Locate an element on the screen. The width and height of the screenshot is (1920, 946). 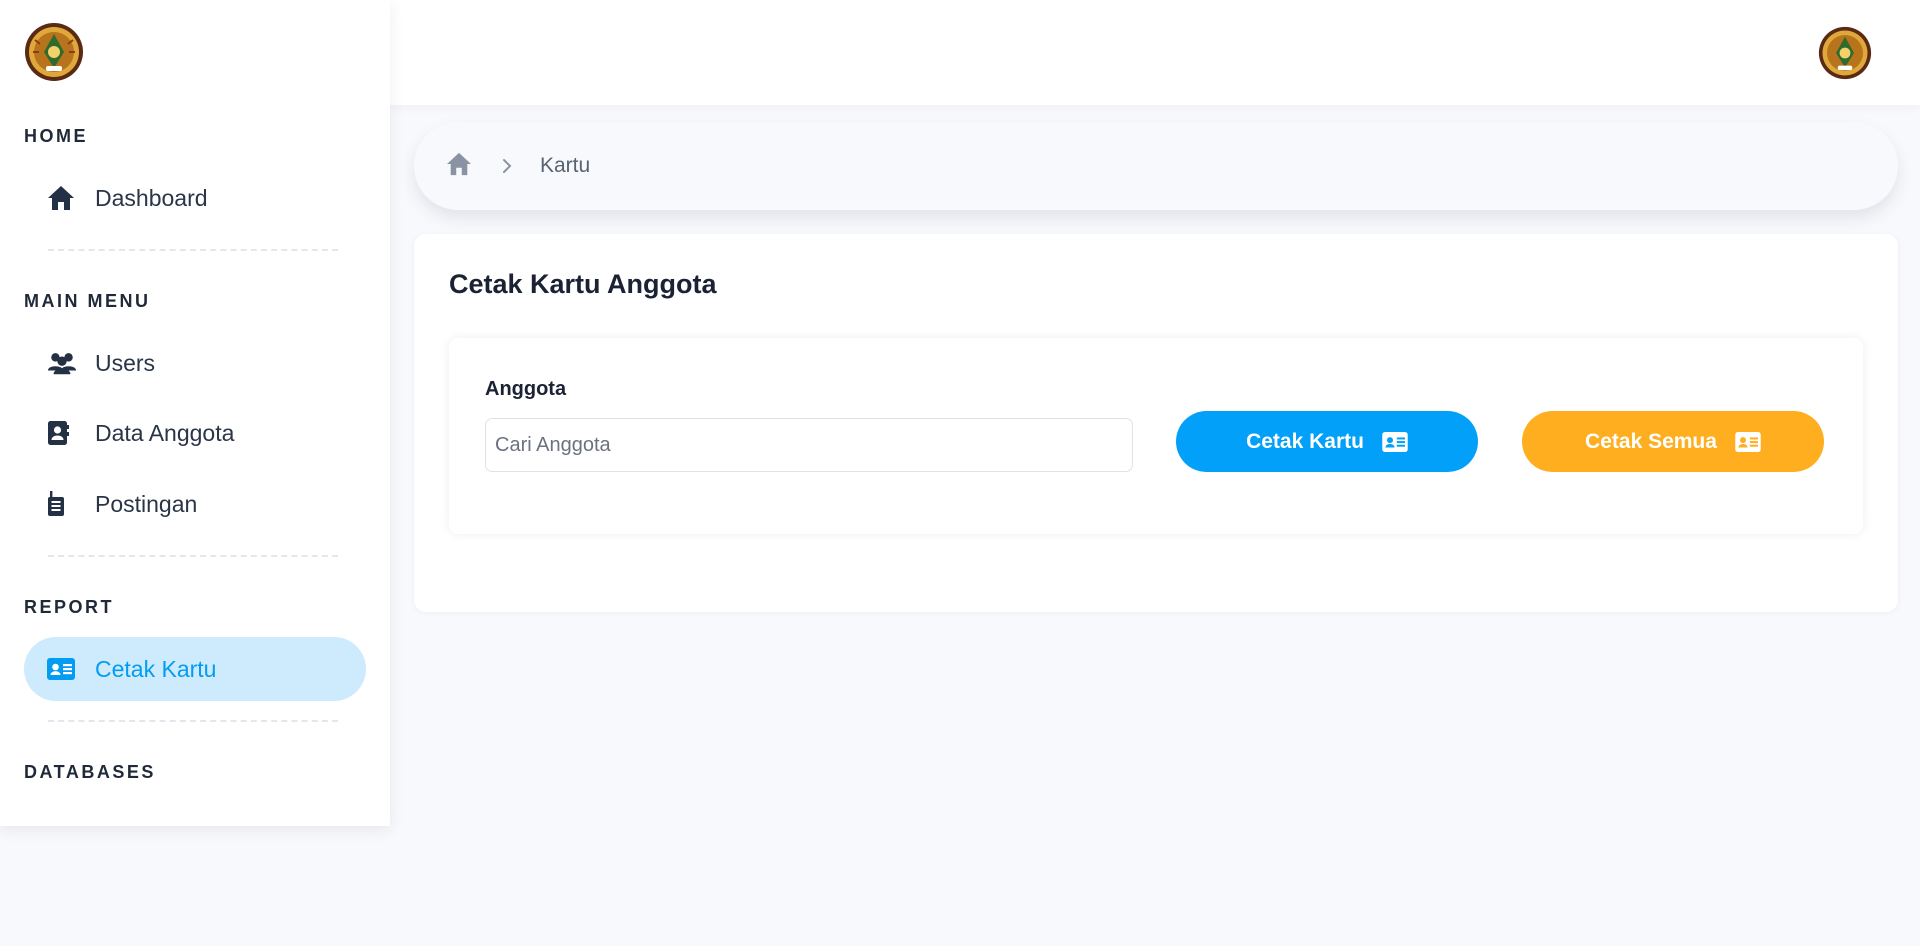
sidebar-item-postingan: Postingan is located at coordinates (195, 504).